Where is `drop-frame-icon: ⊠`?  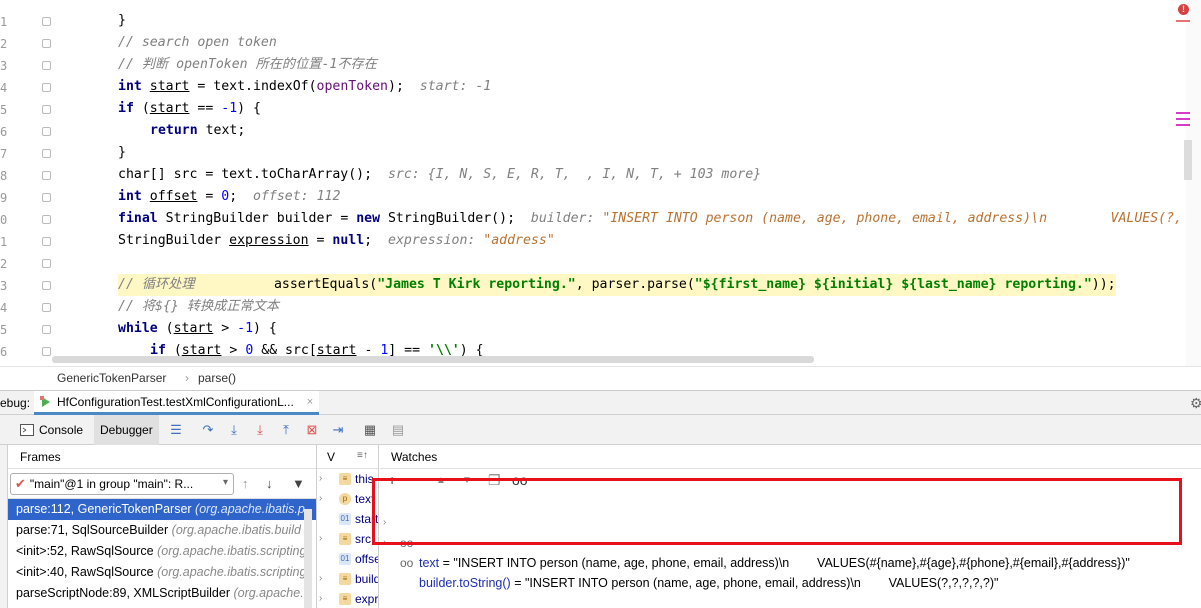
drop-frame-icon: ⊠ is located at coordinates (312, 430).